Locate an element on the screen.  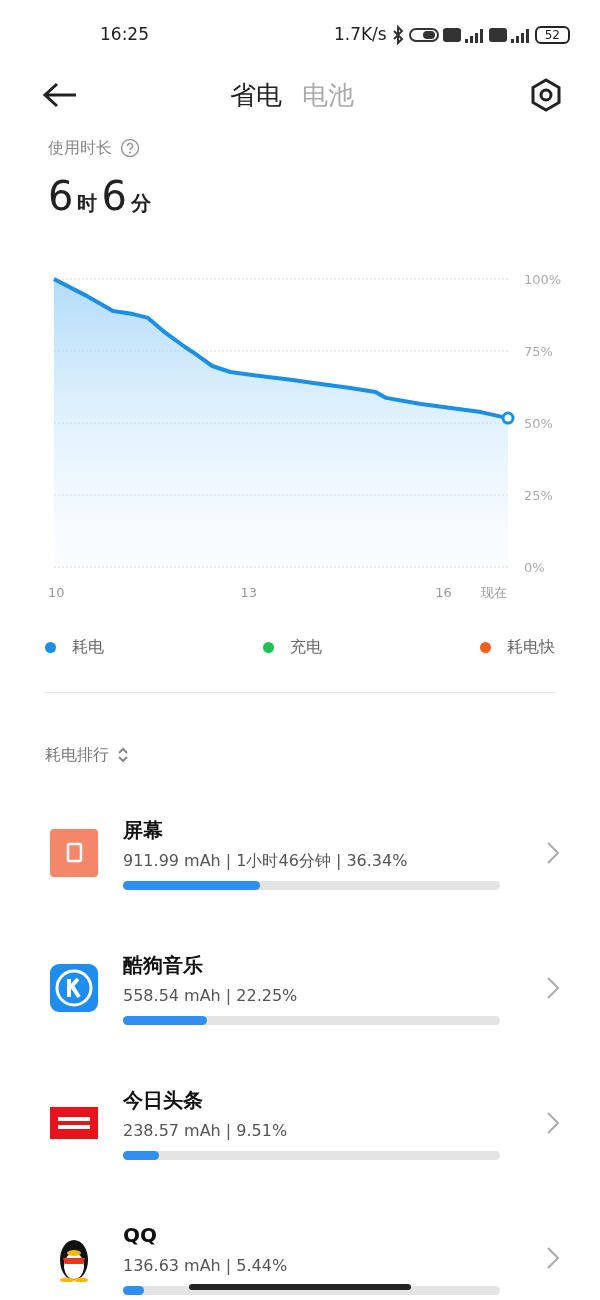
axis-label: 100% is located at coordinates (543, 279).